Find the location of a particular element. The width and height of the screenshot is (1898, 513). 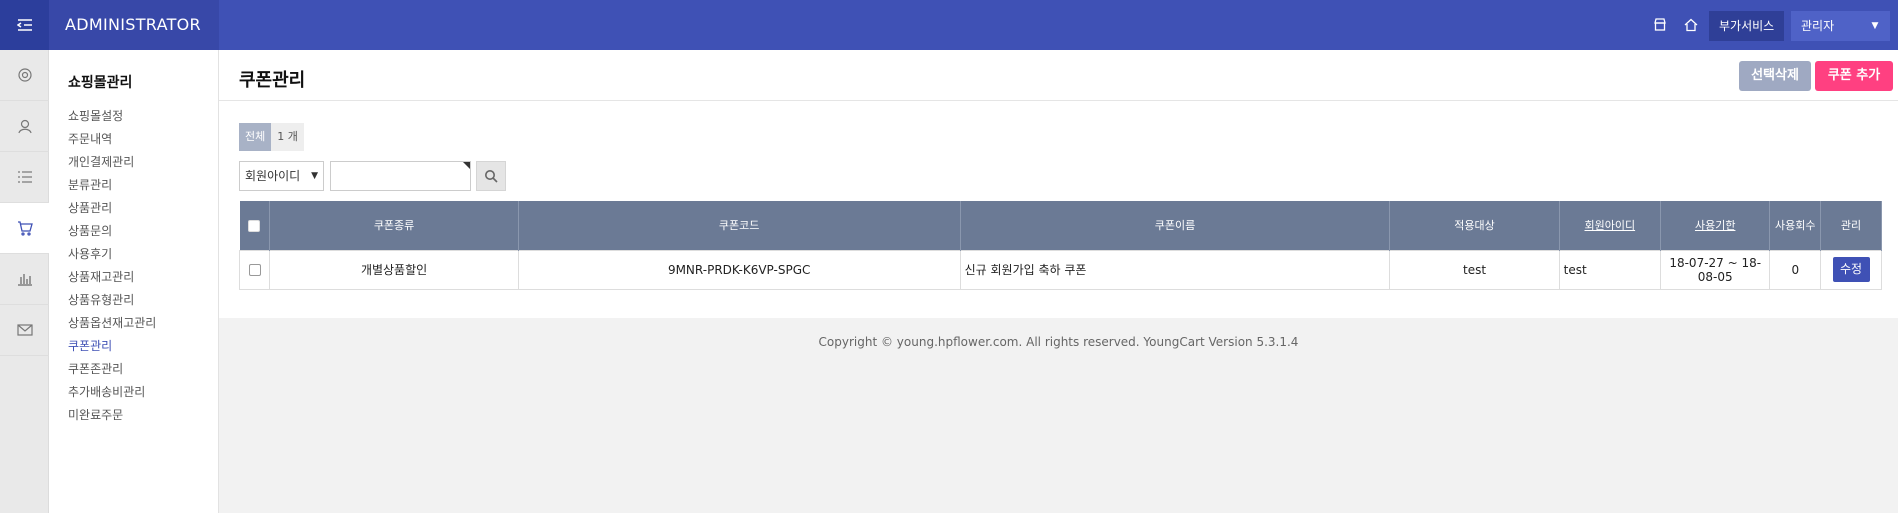

cell-coupon-code: 9MNR-PRDK-K6VP-SPGC is located at coordinates (739, 269).